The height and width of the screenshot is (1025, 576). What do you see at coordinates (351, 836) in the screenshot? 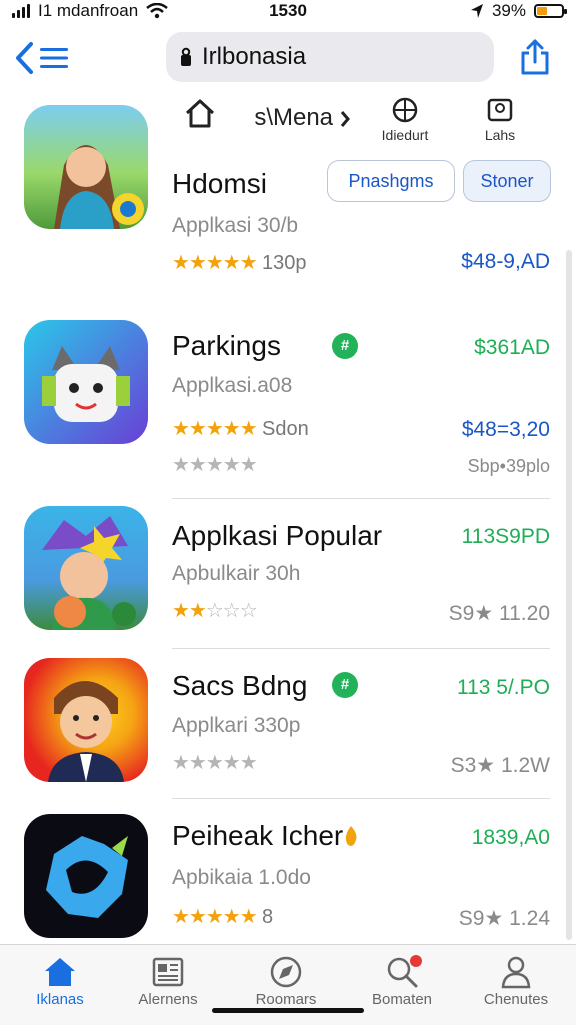
I see `flame-icon` at bounding box center [351, 836].